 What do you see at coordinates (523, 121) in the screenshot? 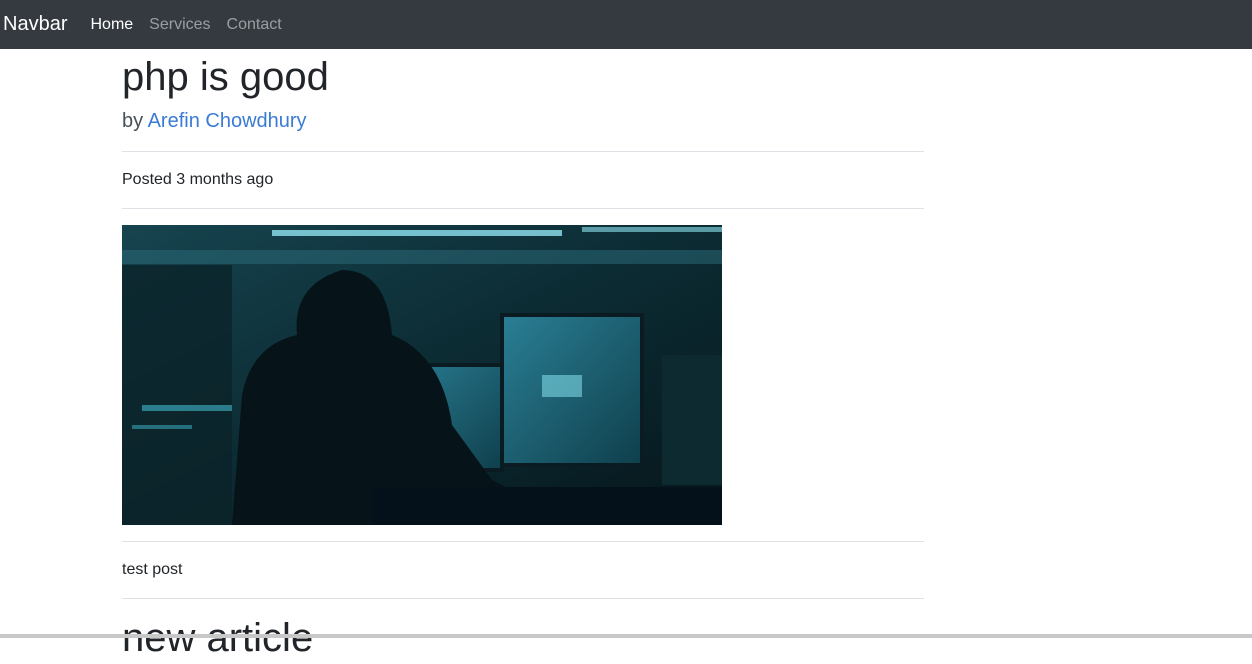
I see `post-byline: by Arefin Chowdhury` at bounding box center [523, 121].